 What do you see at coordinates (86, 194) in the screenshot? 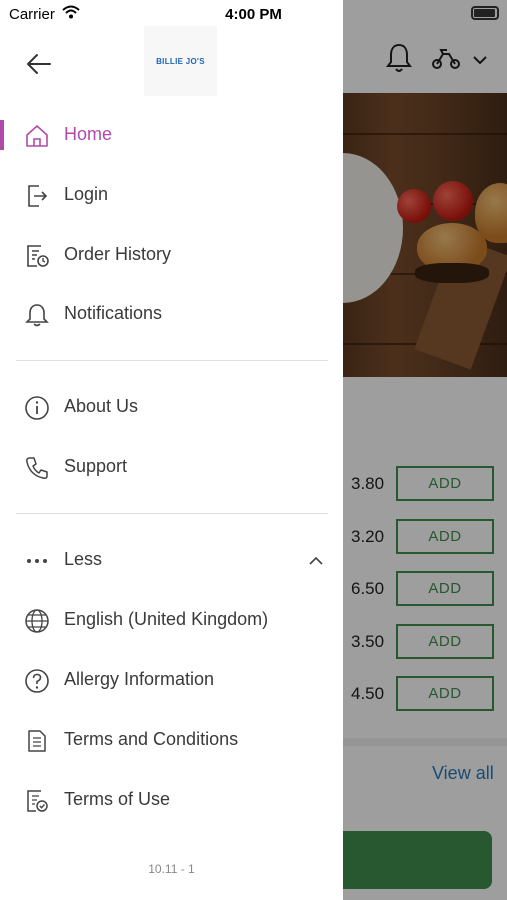
I see `menu-item-label: Login` at bounding box center [86, 194].